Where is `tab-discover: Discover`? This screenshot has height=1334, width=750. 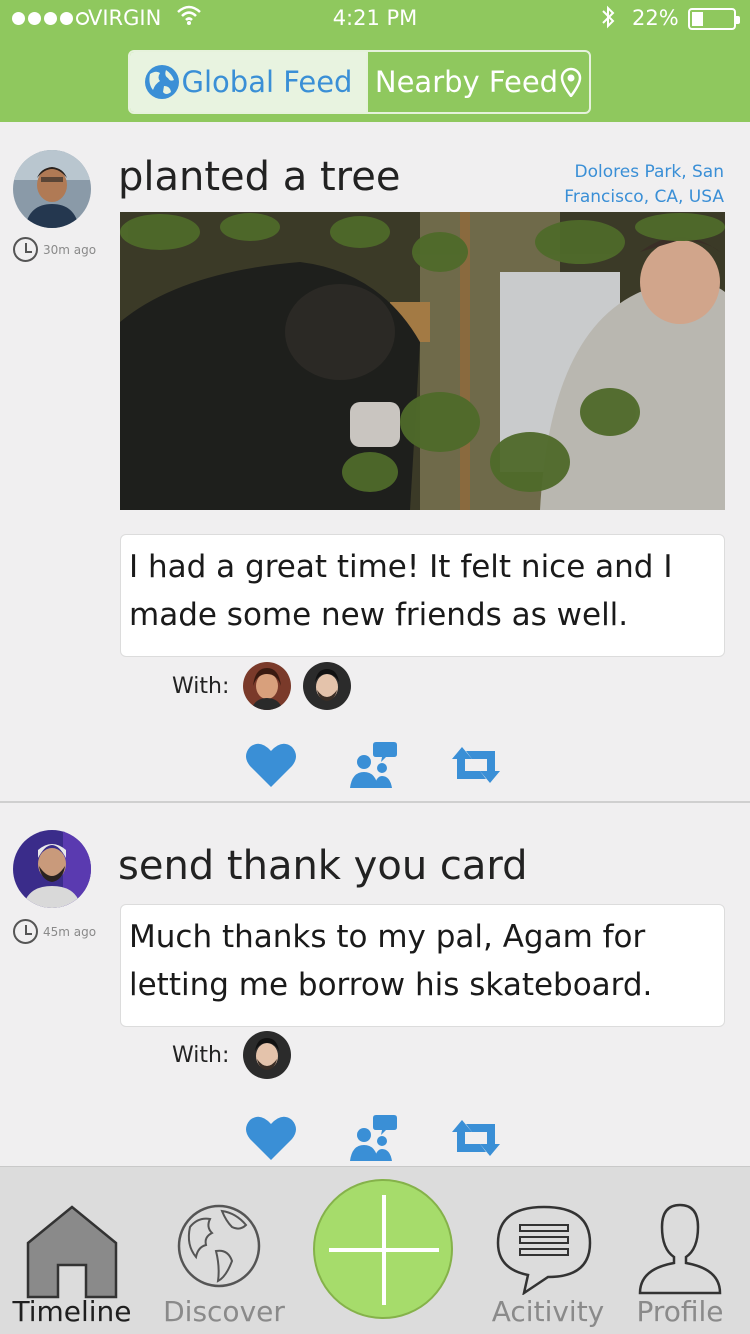 tab-discover: Discover is located at coordinates (224, 1250).